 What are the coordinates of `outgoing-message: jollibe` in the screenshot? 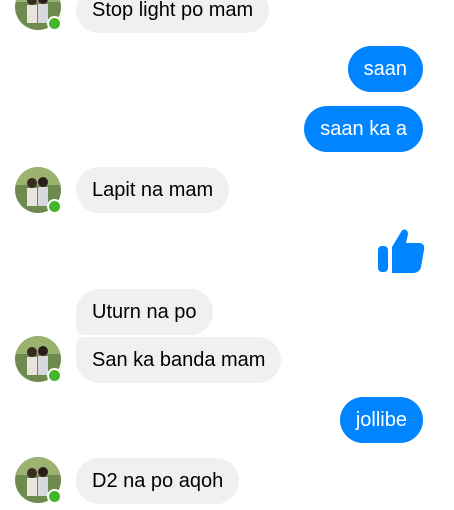 It's located at (381, 420).